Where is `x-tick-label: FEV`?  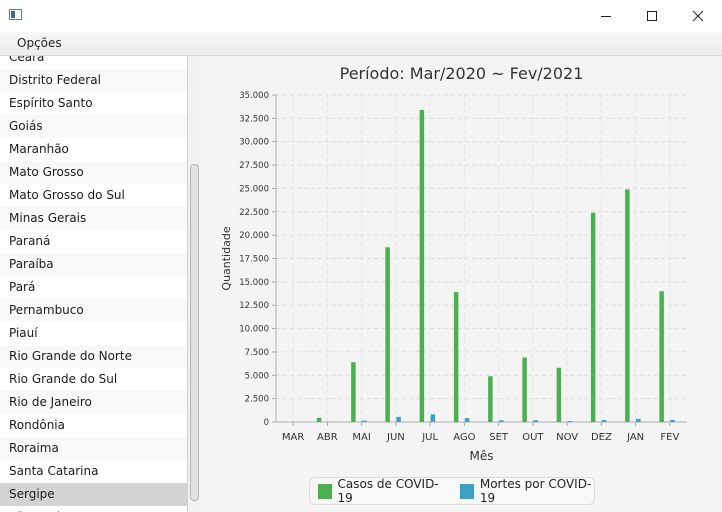
x-tick-label: FEV is located at coordinates (669, 437).